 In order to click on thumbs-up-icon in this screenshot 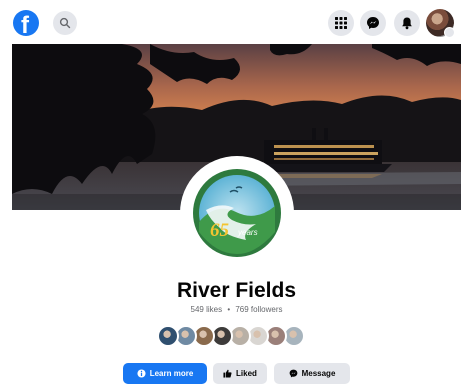, I will do `click(227, 373)`.